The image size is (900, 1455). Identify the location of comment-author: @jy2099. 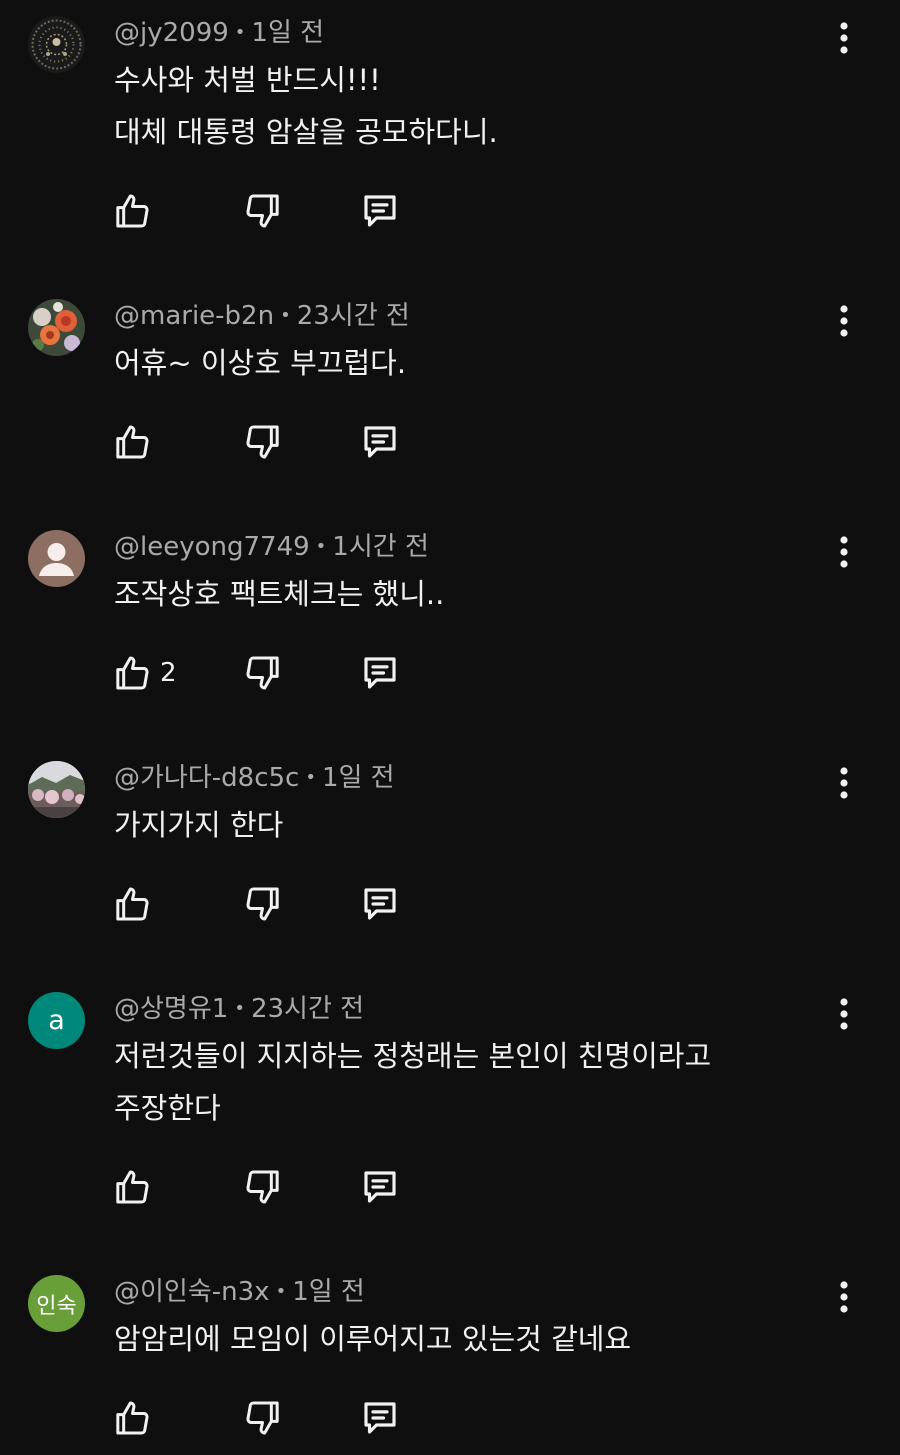
(171, 33).